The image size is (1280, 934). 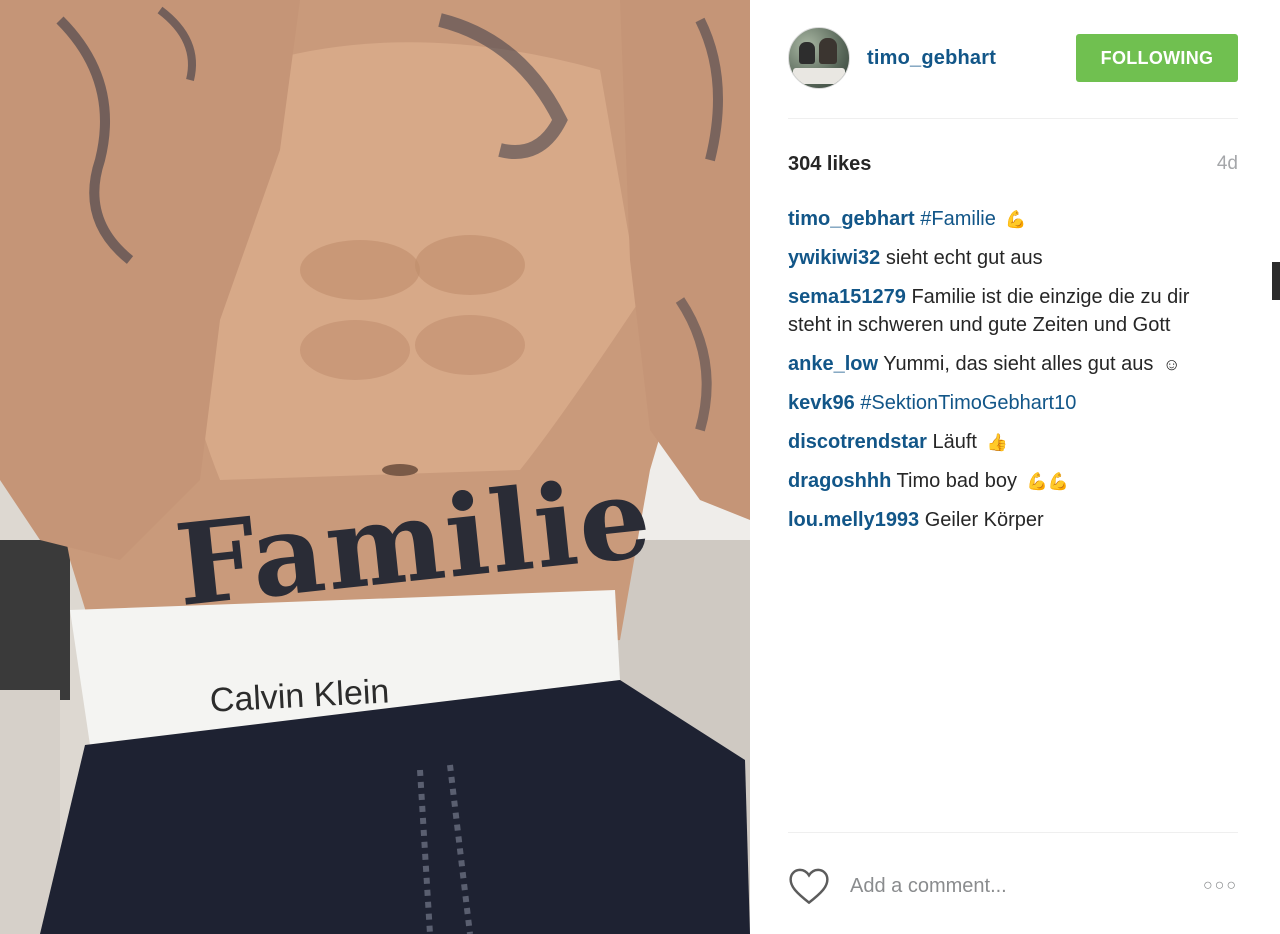 I want to click on comment-text: sieht echt gut aus, so click(x=964, y=258).